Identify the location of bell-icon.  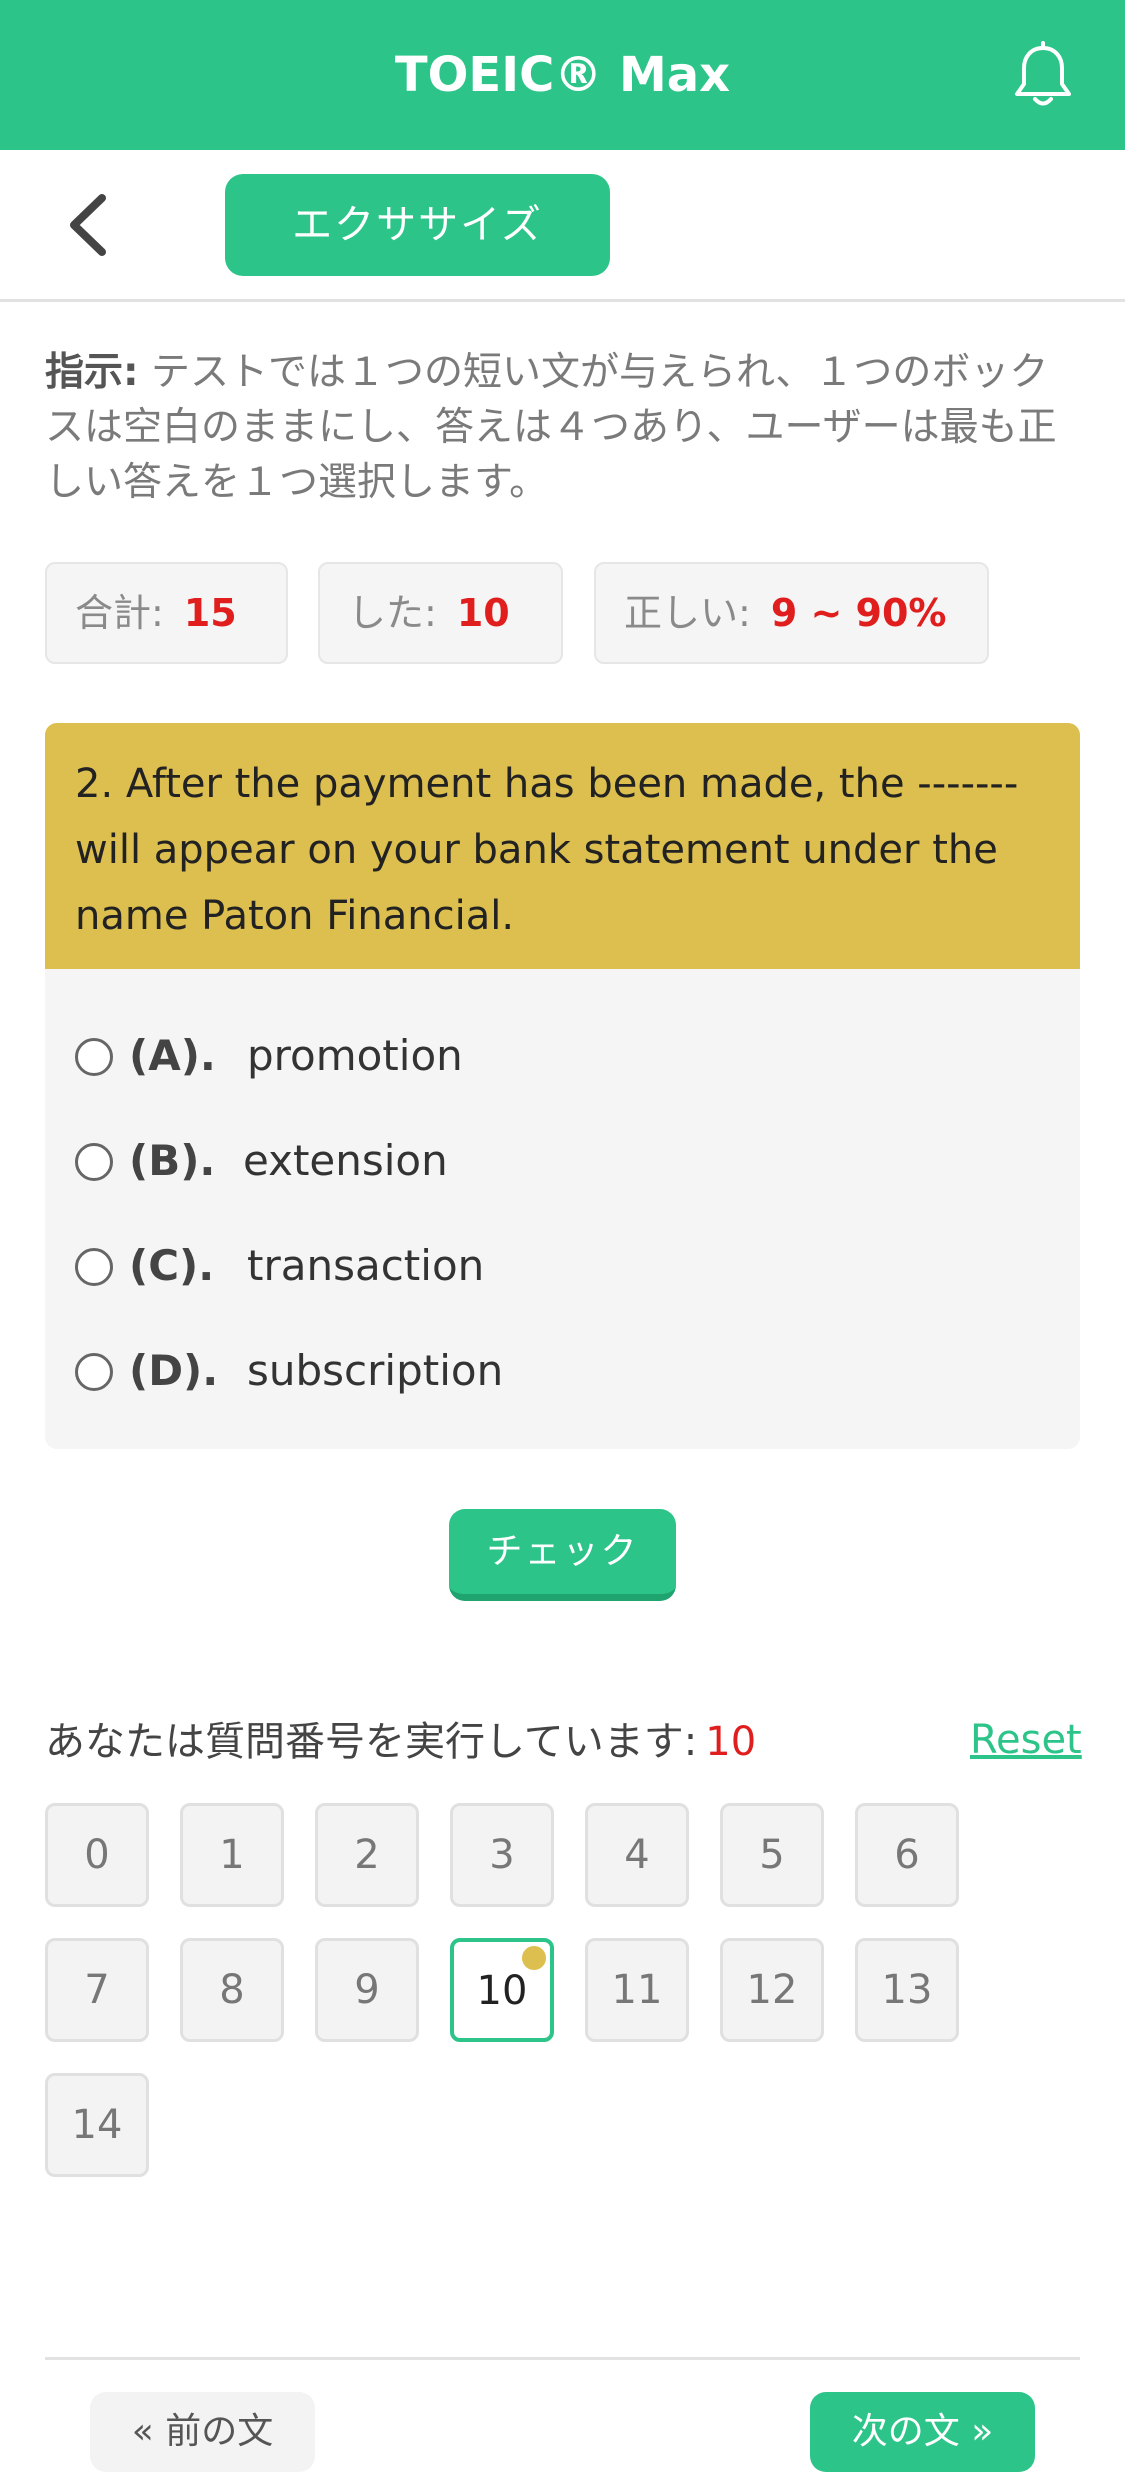
(1043, 76).